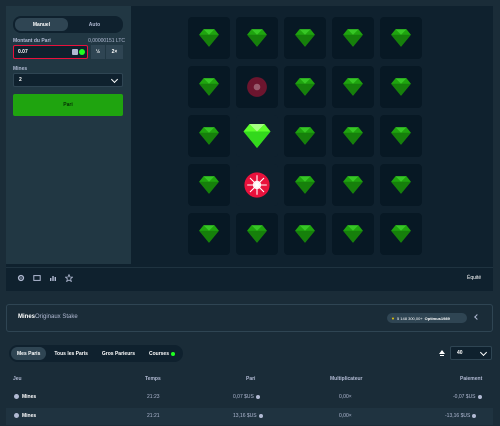 The height and width of the screenshot is (426, 500). Describe the element at coordinates (69, 278) in the screenshot. I see `favorite-icon` at that location.